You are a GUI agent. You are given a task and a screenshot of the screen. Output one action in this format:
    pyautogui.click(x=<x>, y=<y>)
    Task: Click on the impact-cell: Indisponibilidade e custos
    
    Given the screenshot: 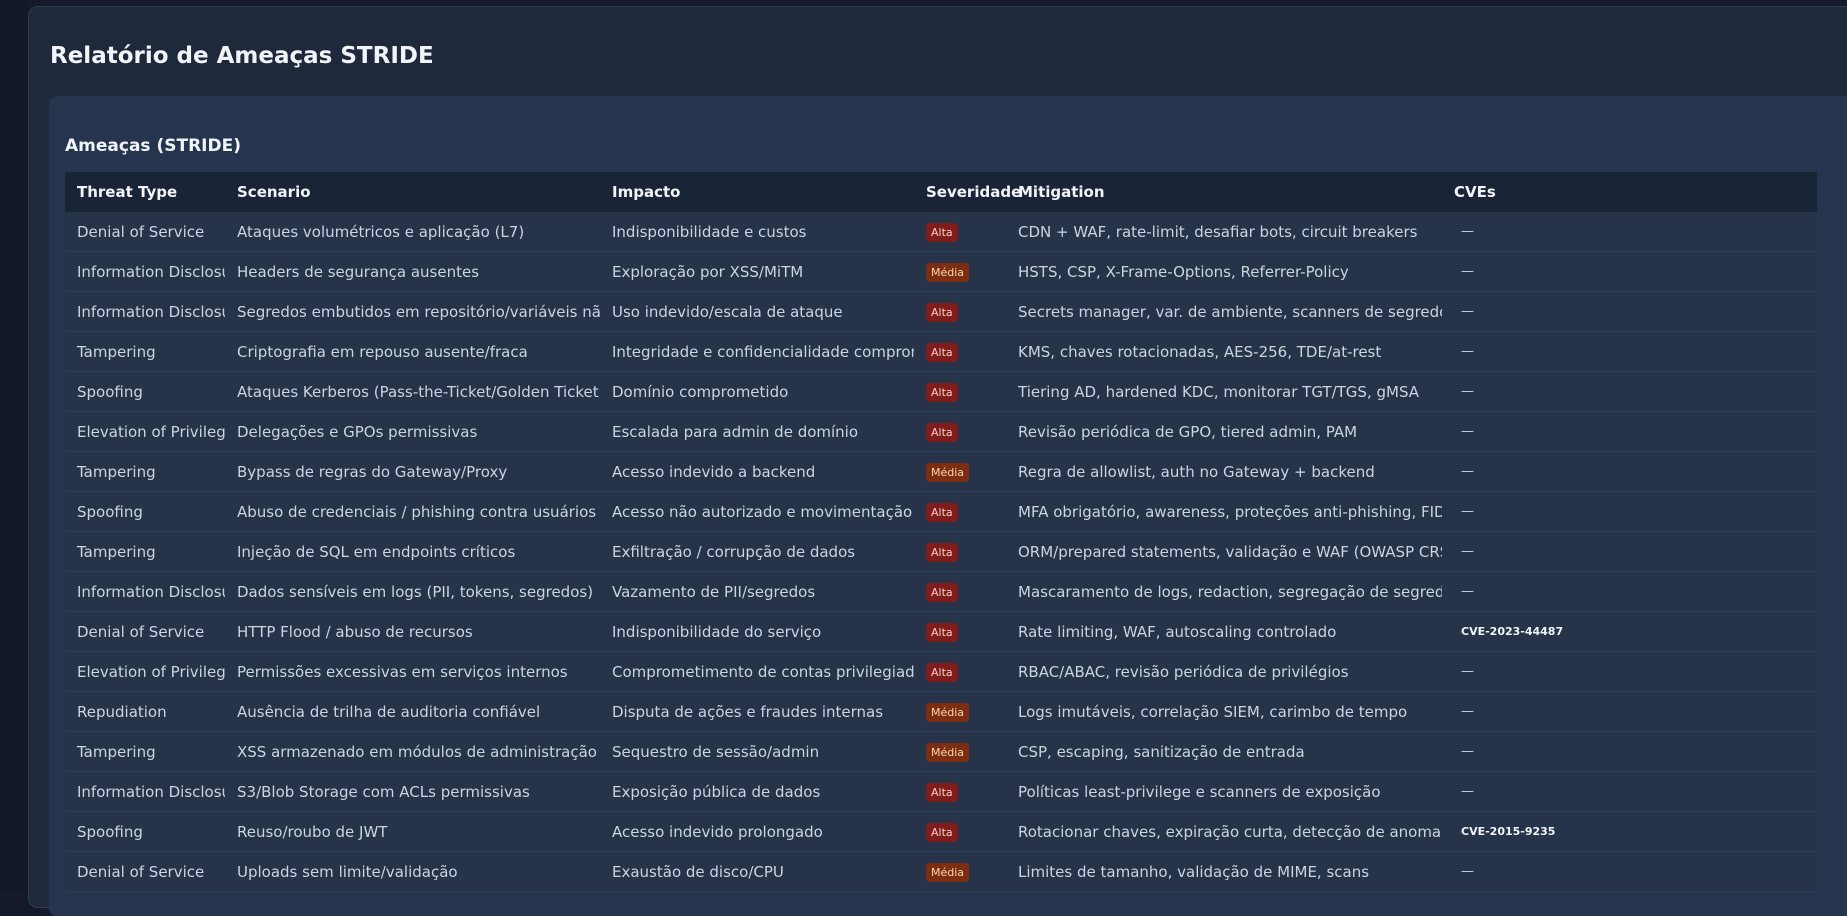 What is the action you would take?
    pyautogui.click(x=757, y=232)
    